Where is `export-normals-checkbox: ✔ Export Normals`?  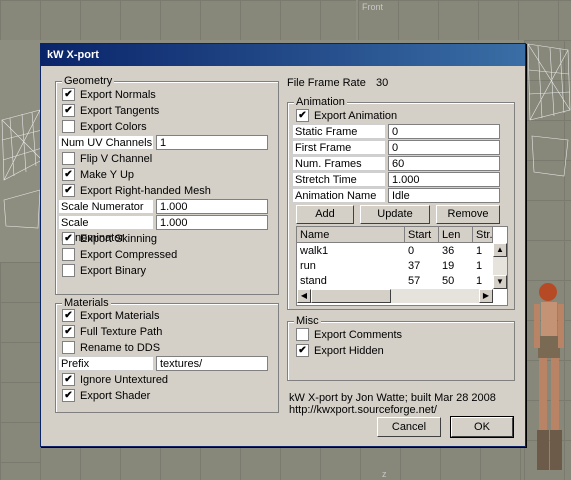
export-normals-checkbox: ✔ Export Normals is located at coordinates (109, 95).